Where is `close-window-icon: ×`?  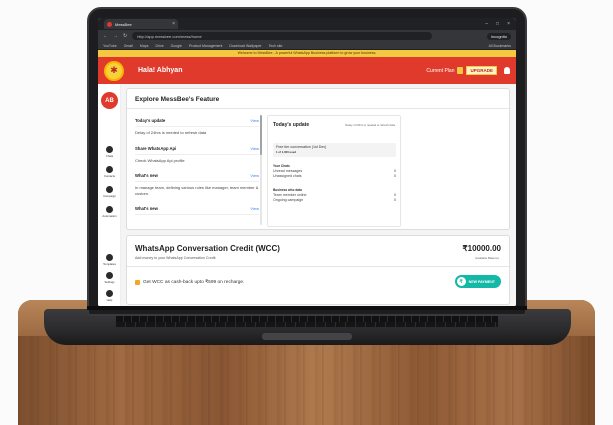
close-window-icon: × is located at coordinates (508, 24).